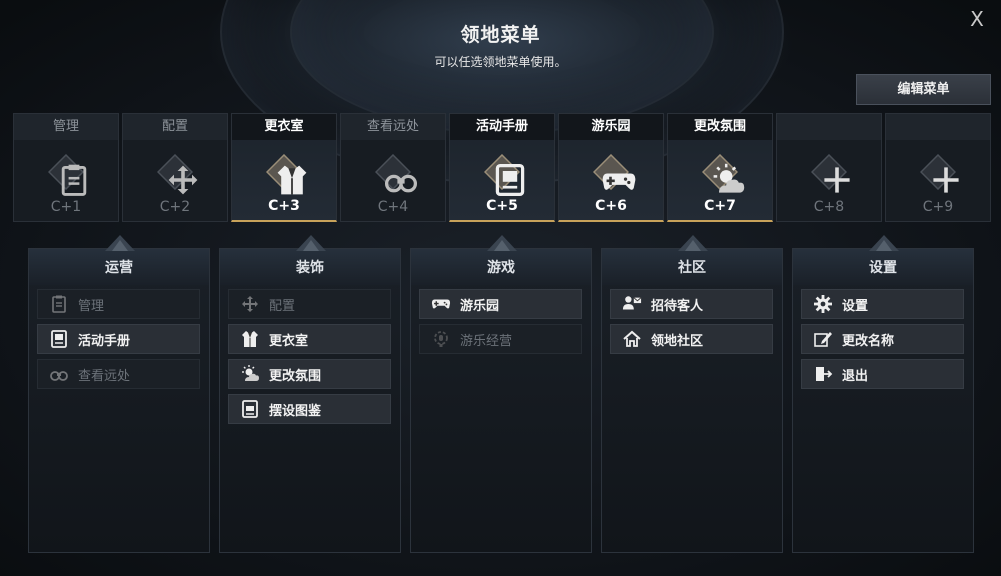 The height and width of the screenshot is (576, 1001). What do you see at coordinates (692, 267) in the screenshot?
I see `column-title: 社区` at bounding box center [692, 267].